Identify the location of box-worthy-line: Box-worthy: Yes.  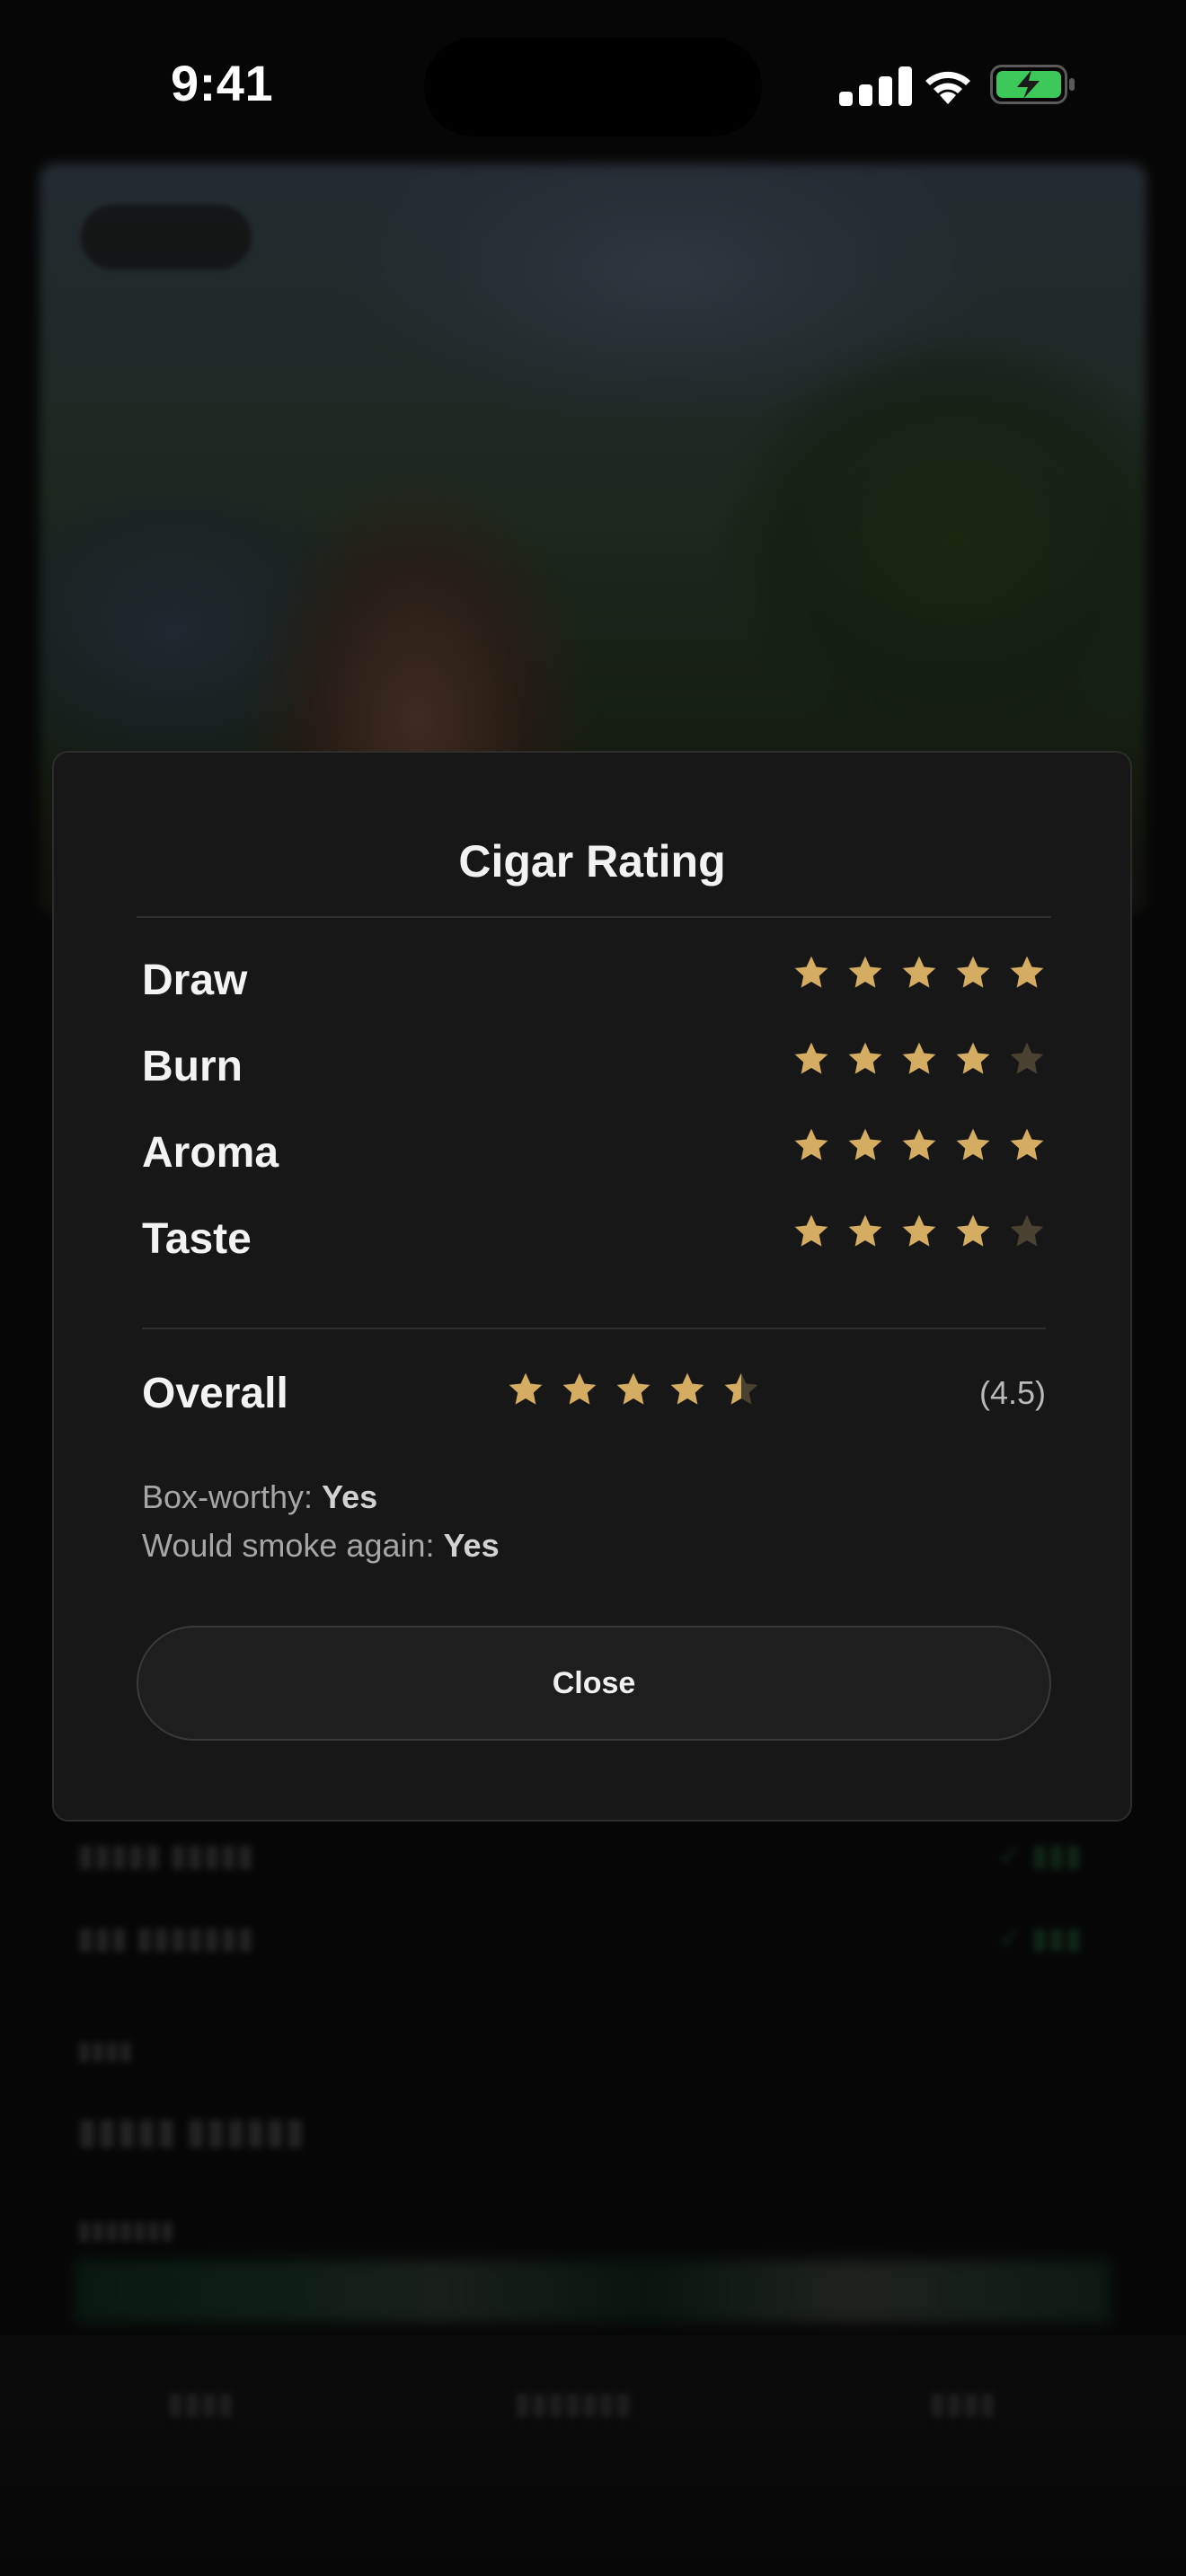
(259, 1497).